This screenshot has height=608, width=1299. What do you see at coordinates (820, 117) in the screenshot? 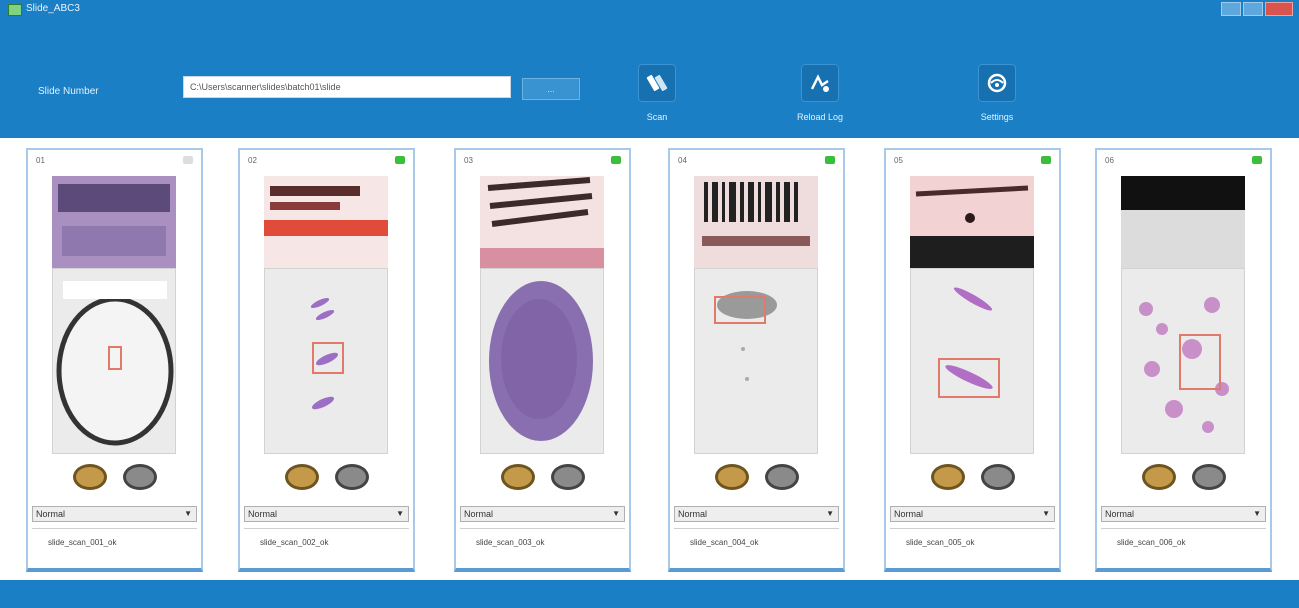
I see `reload-log-label: Reload Log` at bounding box center [820, 117].